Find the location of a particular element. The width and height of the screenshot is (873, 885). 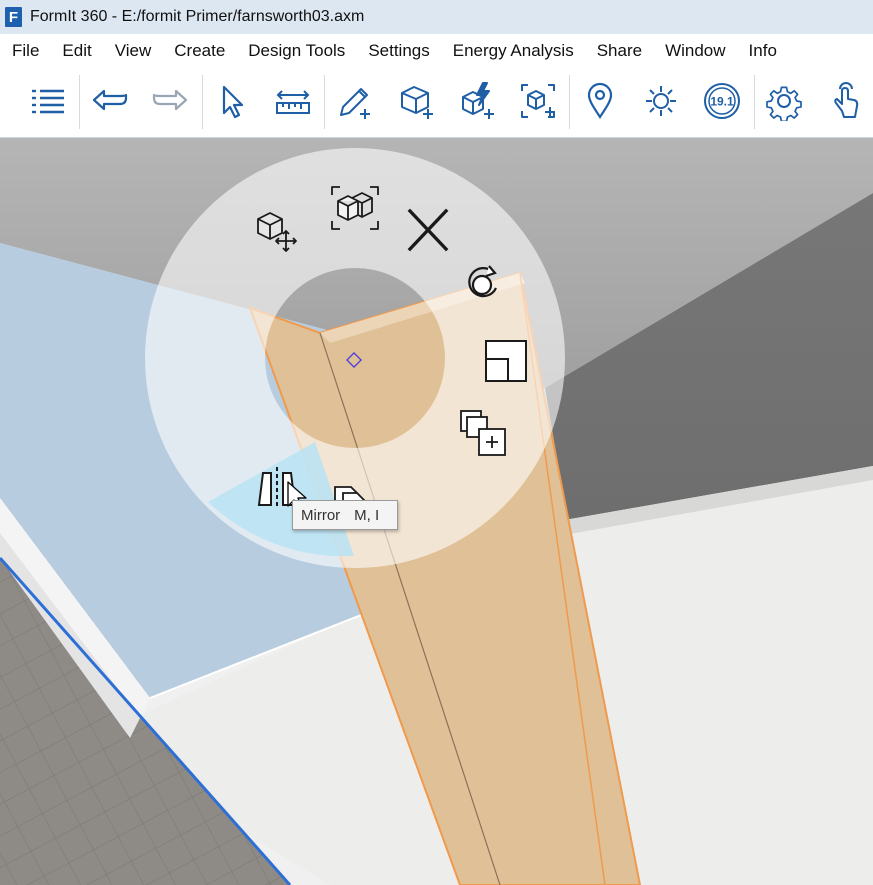

formit-logo-icon: F is located at coordinates (13, 17).